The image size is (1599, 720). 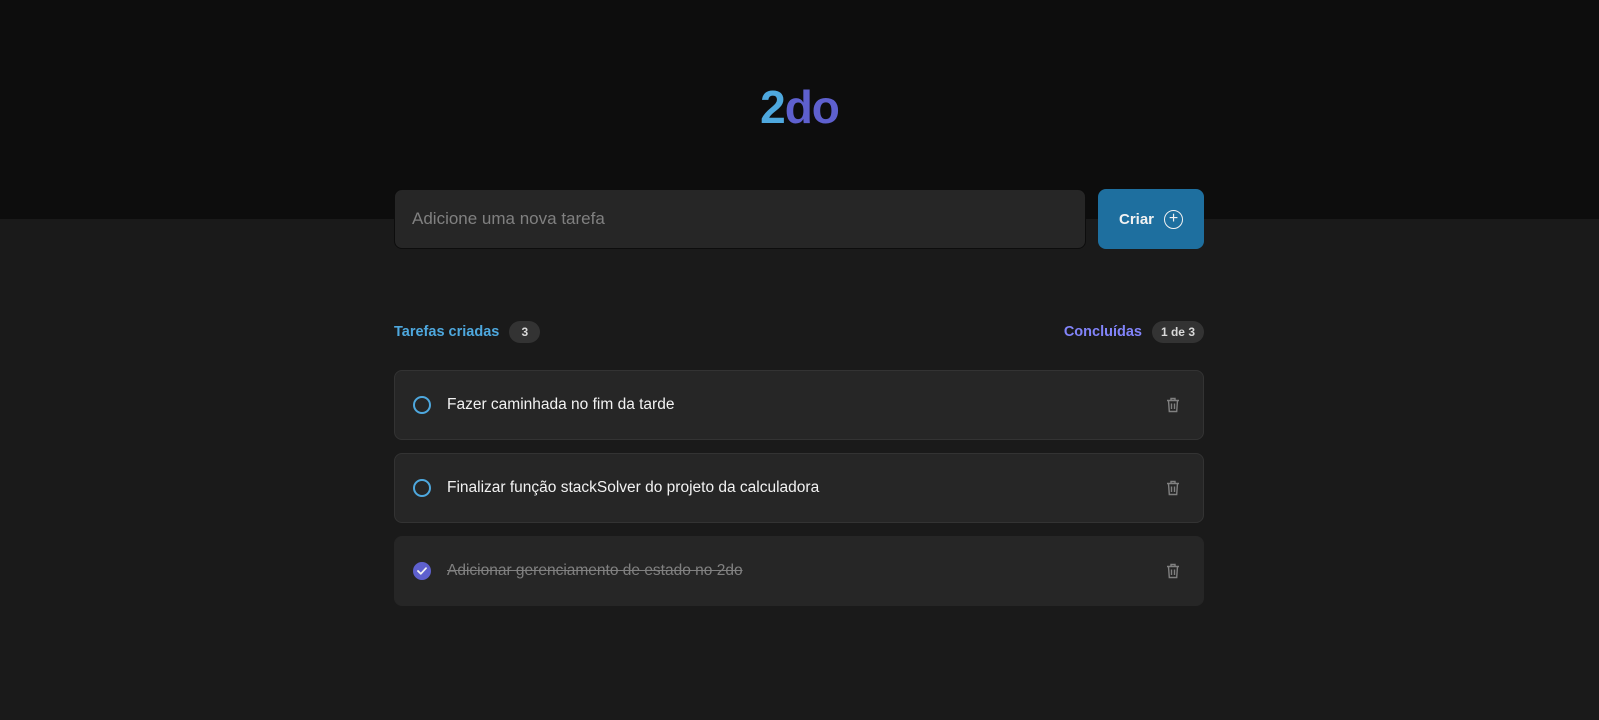 I want to click on task-item-completed: Adicionar gerenciamento de estado no 2do, so click(x=799, y=571).